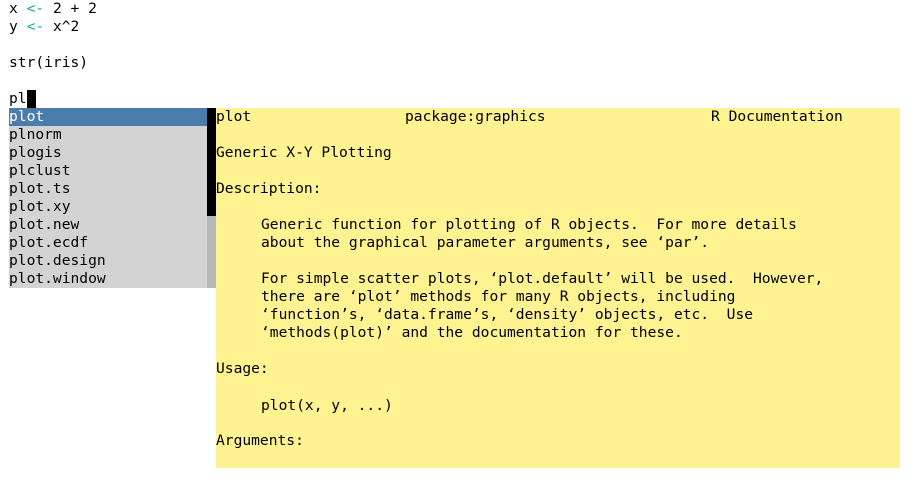 This screenshot has width=916, height=485. What do you see at coordinates (18, 98) in the screenshot?
I see `typed-text: pl` at bounding box center [18, 98].